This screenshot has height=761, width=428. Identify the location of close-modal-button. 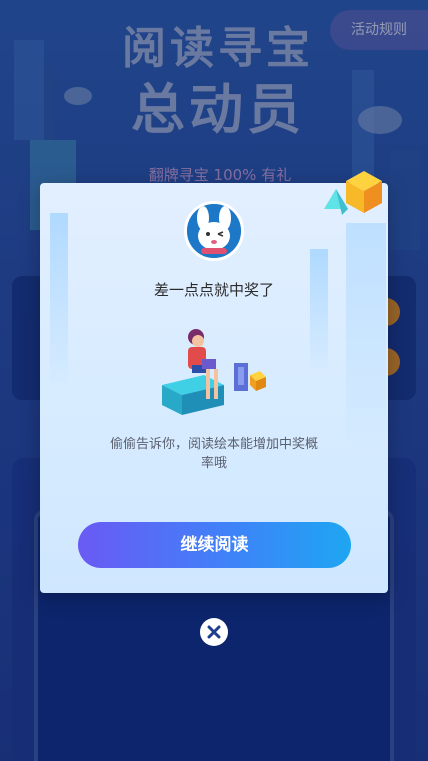
(214, 632).